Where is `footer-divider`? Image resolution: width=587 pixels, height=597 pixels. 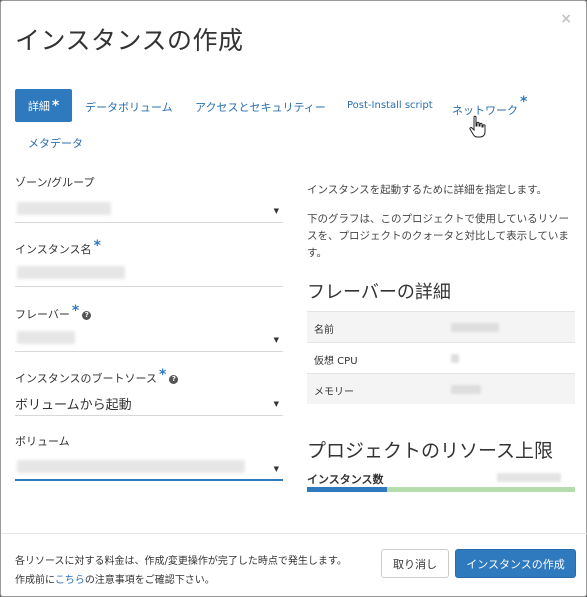
footer-divider is located at coordinates (294, 533).